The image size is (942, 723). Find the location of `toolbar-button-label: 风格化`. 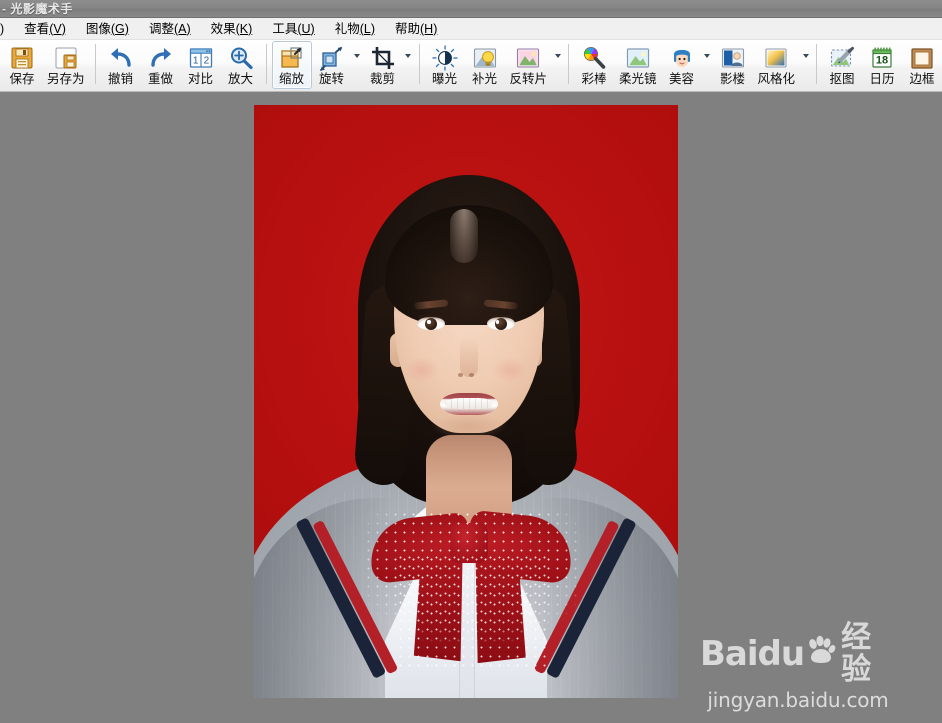

toolbar-button-label: 风格化 is located at coordinates (776, 79).